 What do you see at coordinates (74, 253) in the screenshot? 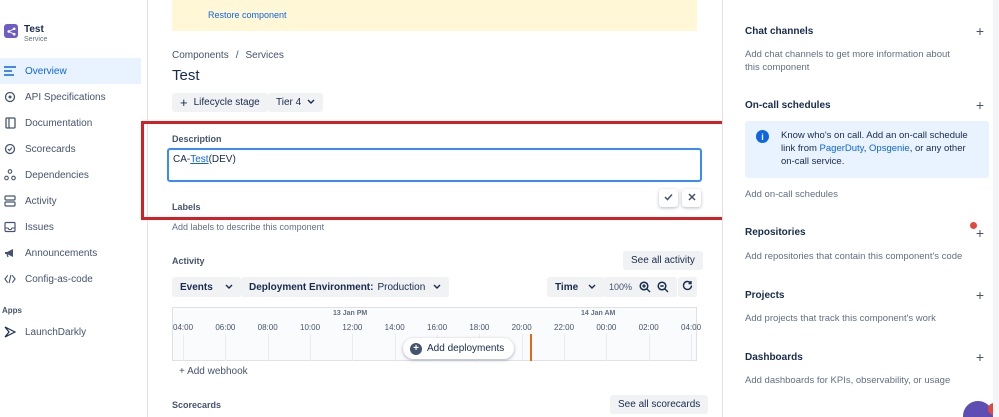
I see `sidebar-item-announcements: Announcements` at bounding box center [74, 253].